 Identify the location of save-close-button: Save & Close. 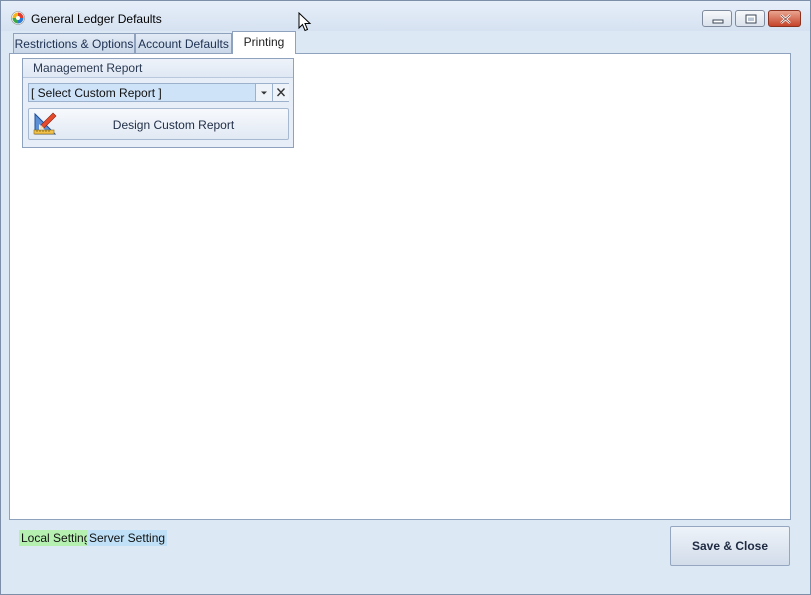
(730, 546).